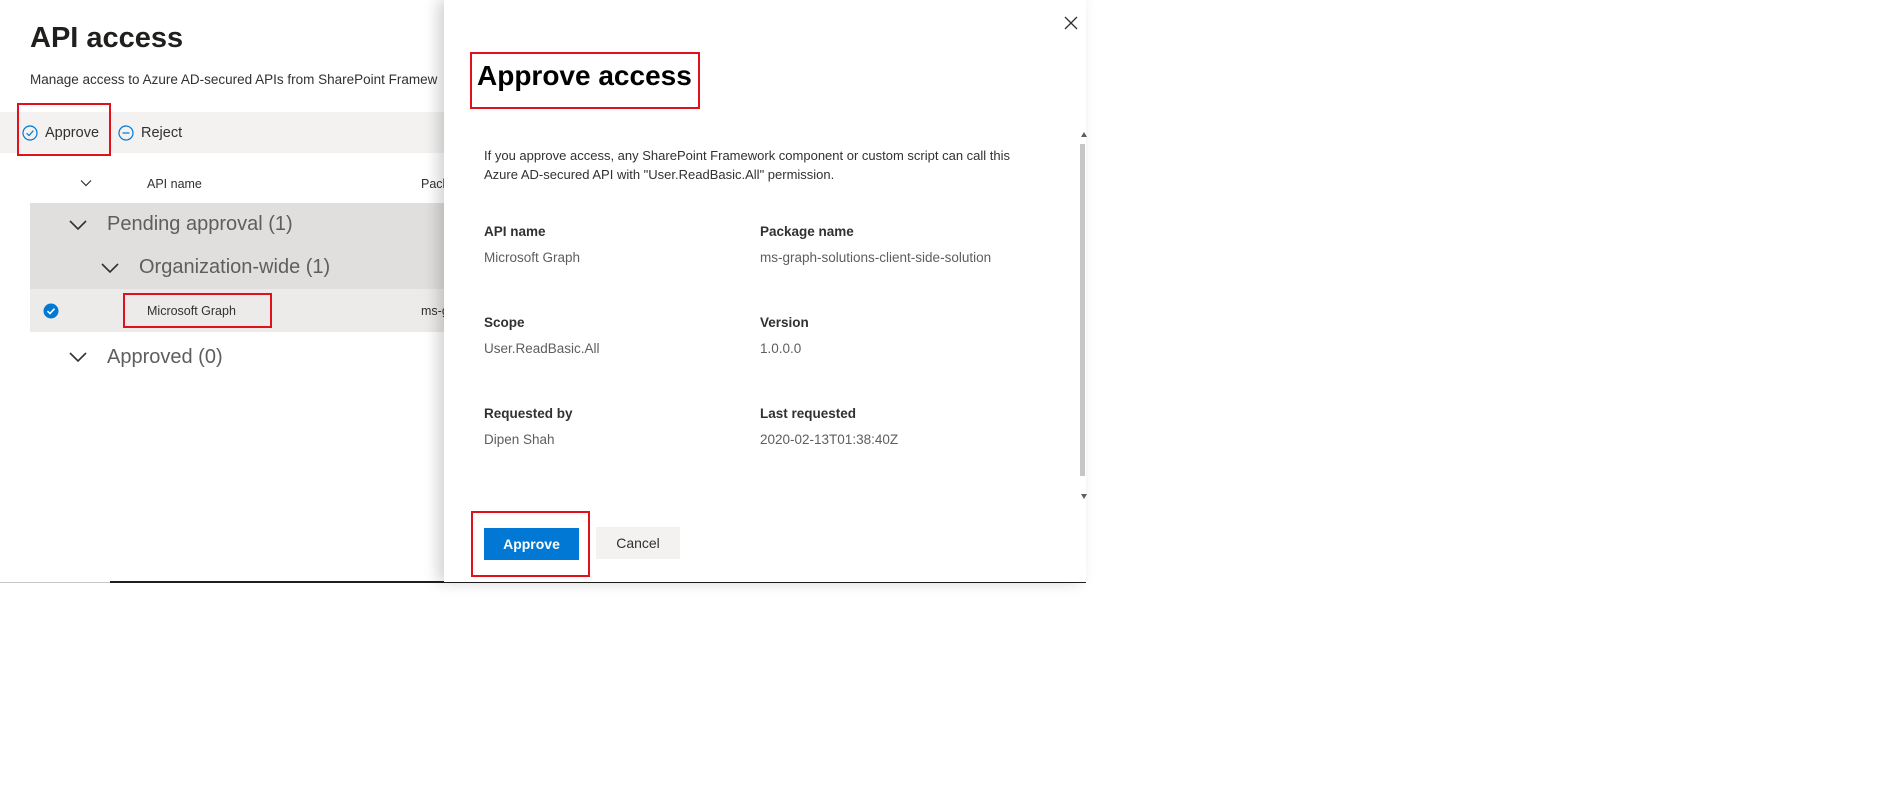 Image resolution: width=1897 pixels, height=805 pixels. I want to click on field-label-requested-by: Requested by, so click(528, 413).